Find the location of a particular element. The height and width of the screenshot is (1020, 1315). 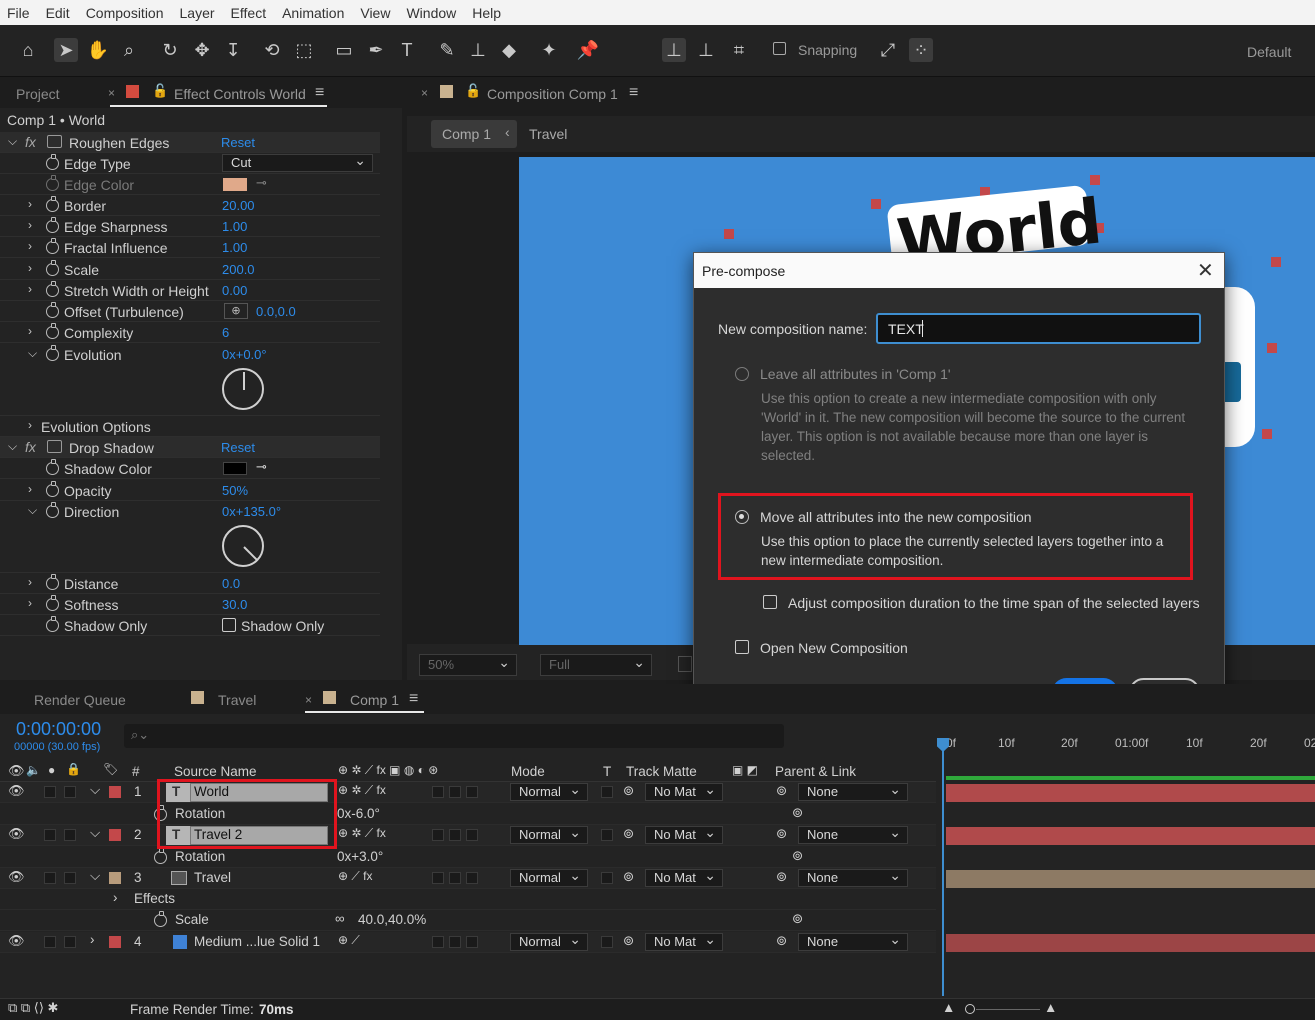

adjust-duration-checkbox is located at coordinates (770, 602).